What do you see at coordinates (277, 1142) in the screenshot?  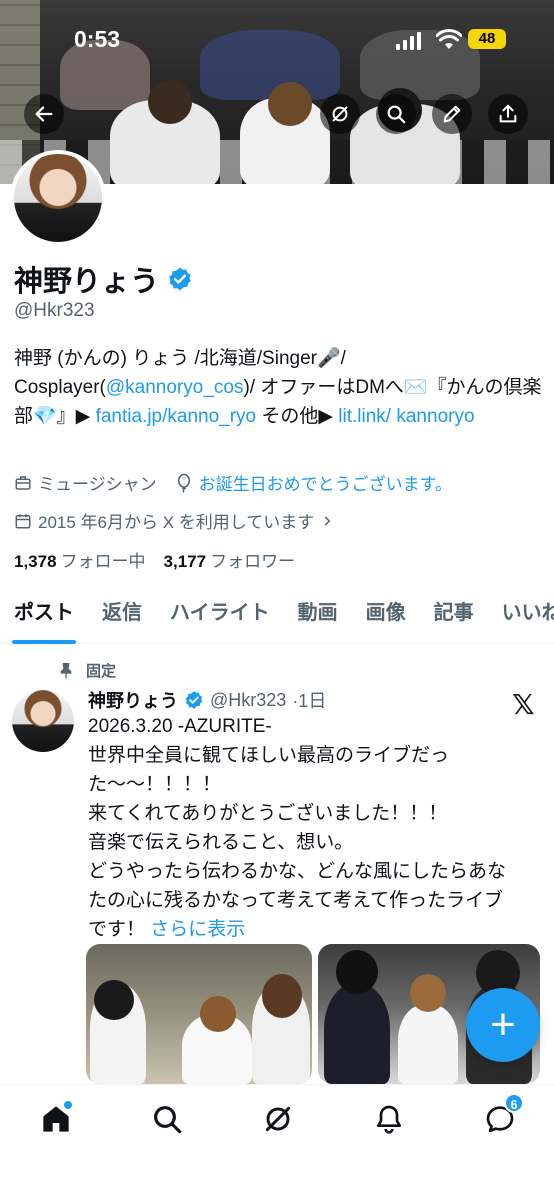 I see `bottom-navigation: 6` at bounding box center [277, 1142].